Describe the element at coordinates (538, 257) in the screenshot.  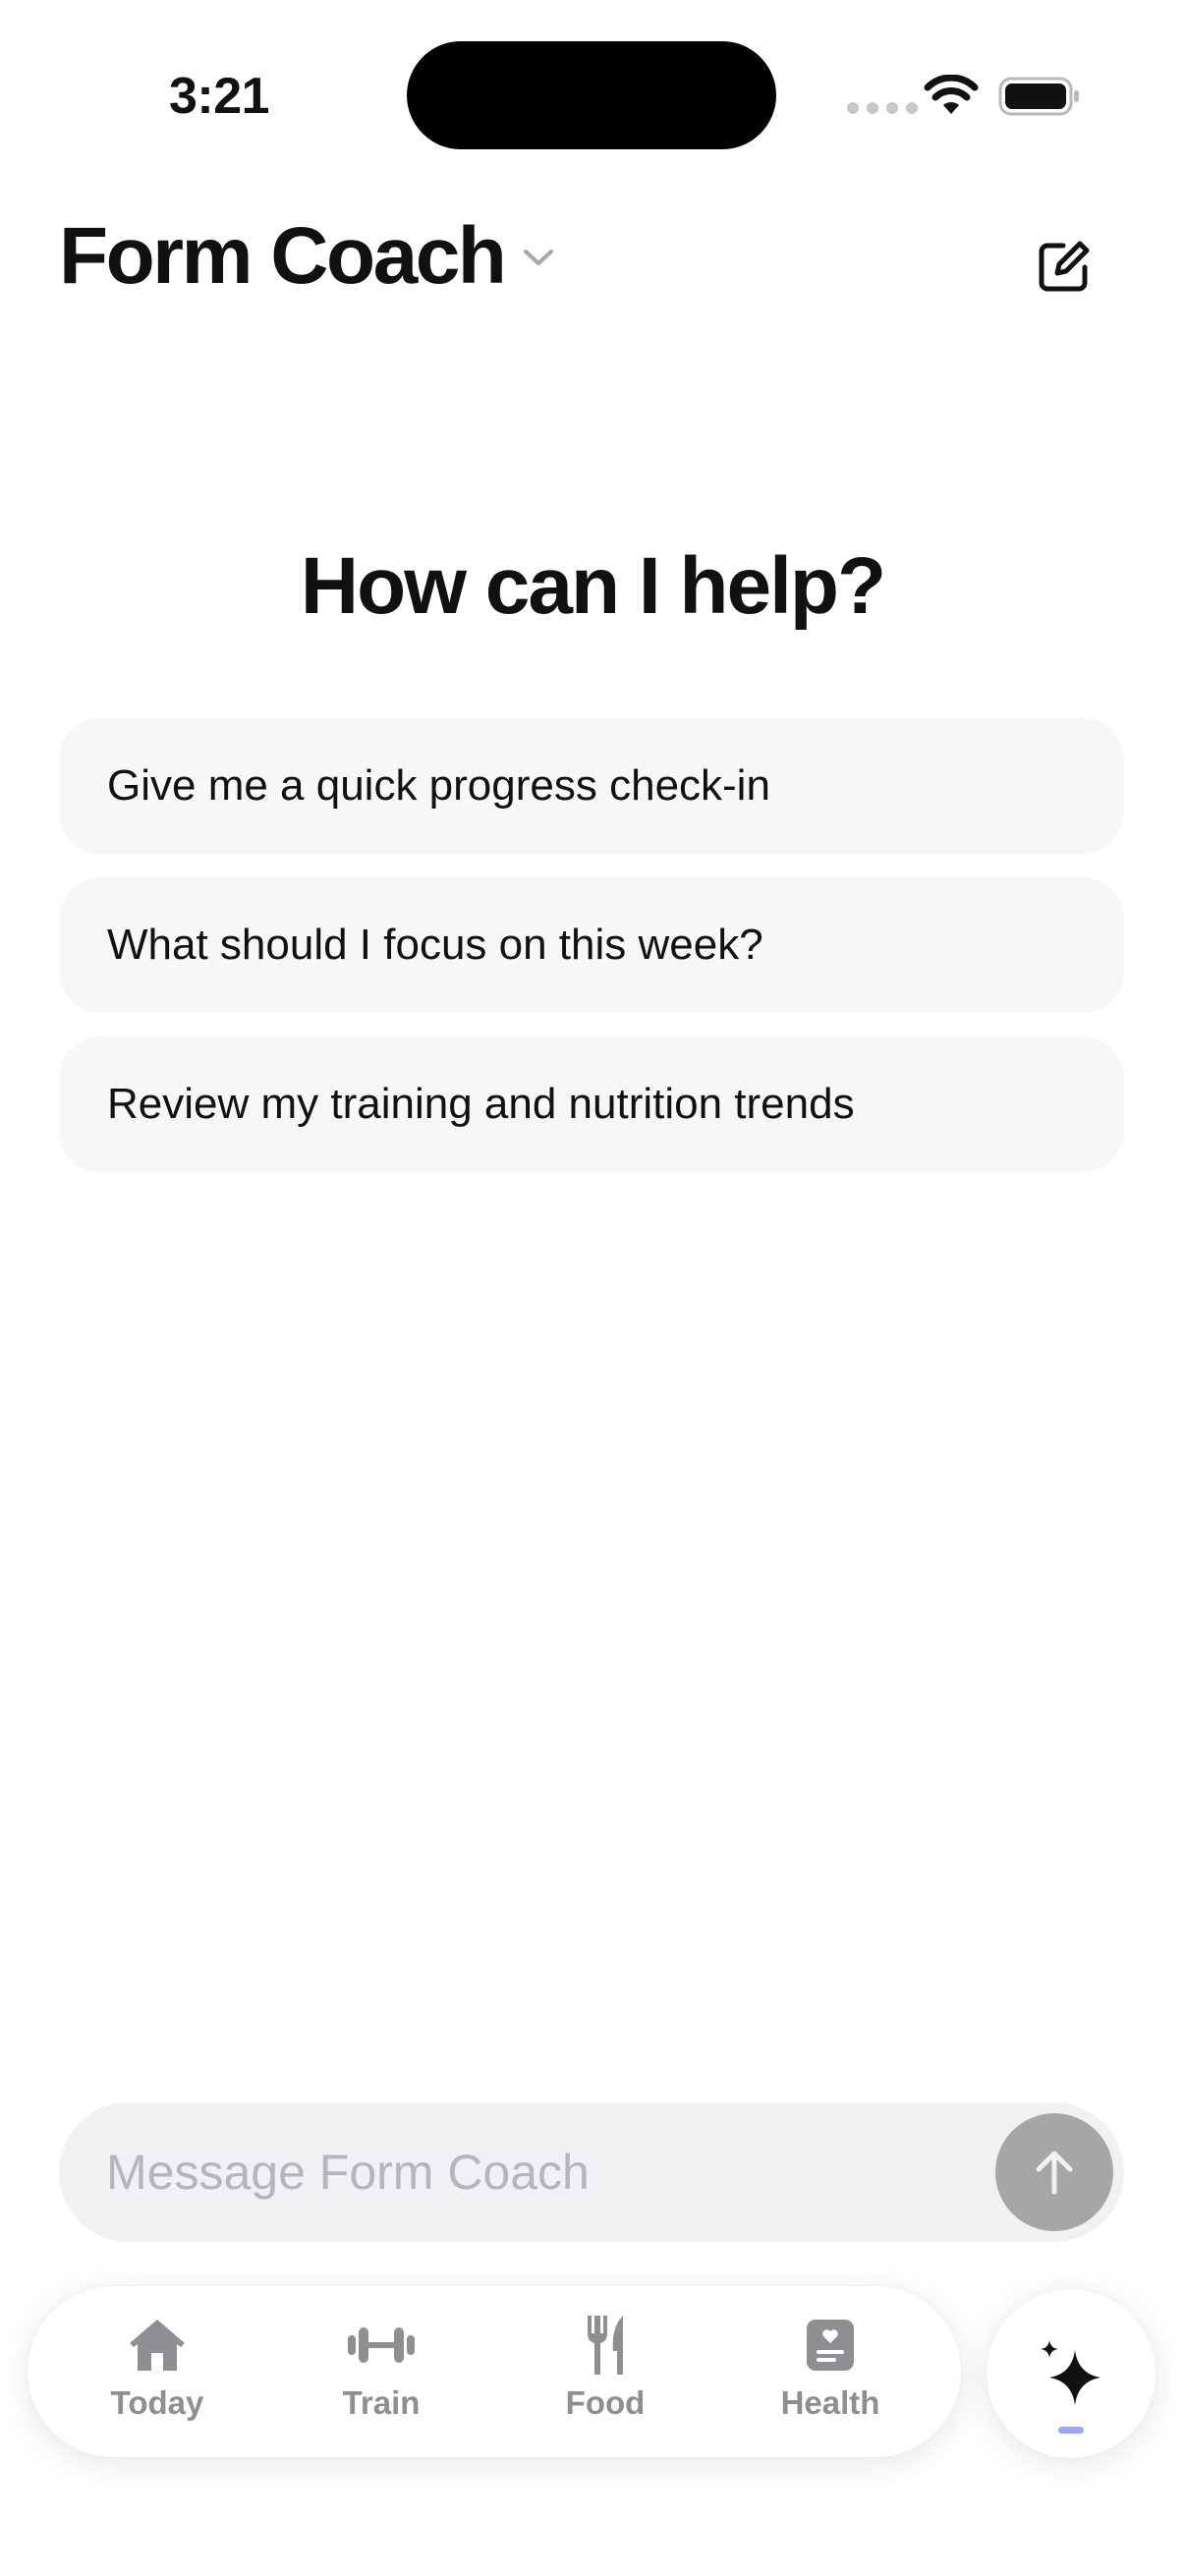
I see `chevron-down-icon` at that location.